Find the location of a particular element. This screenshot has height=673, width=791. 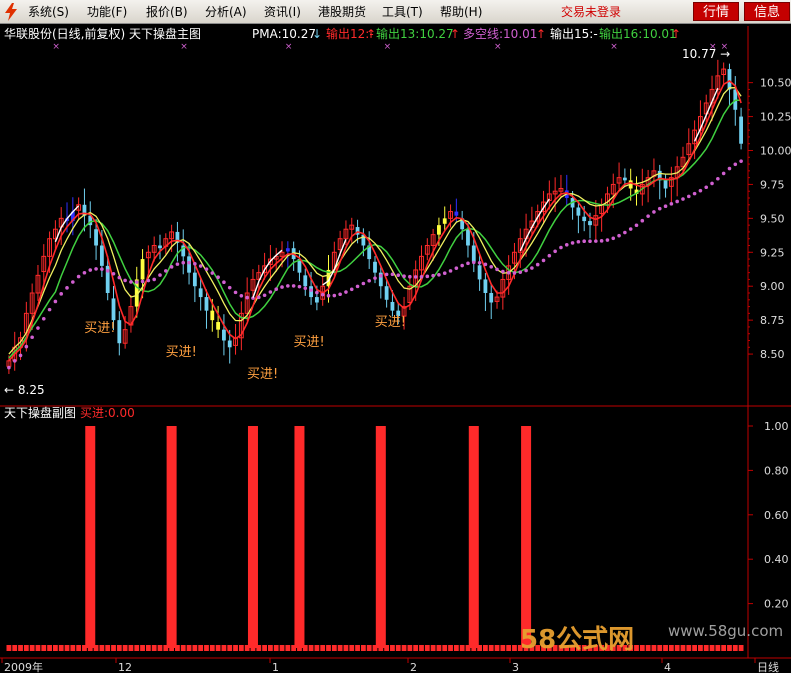

x-tick-label: 2009年 is located at coordinates (23, 666).